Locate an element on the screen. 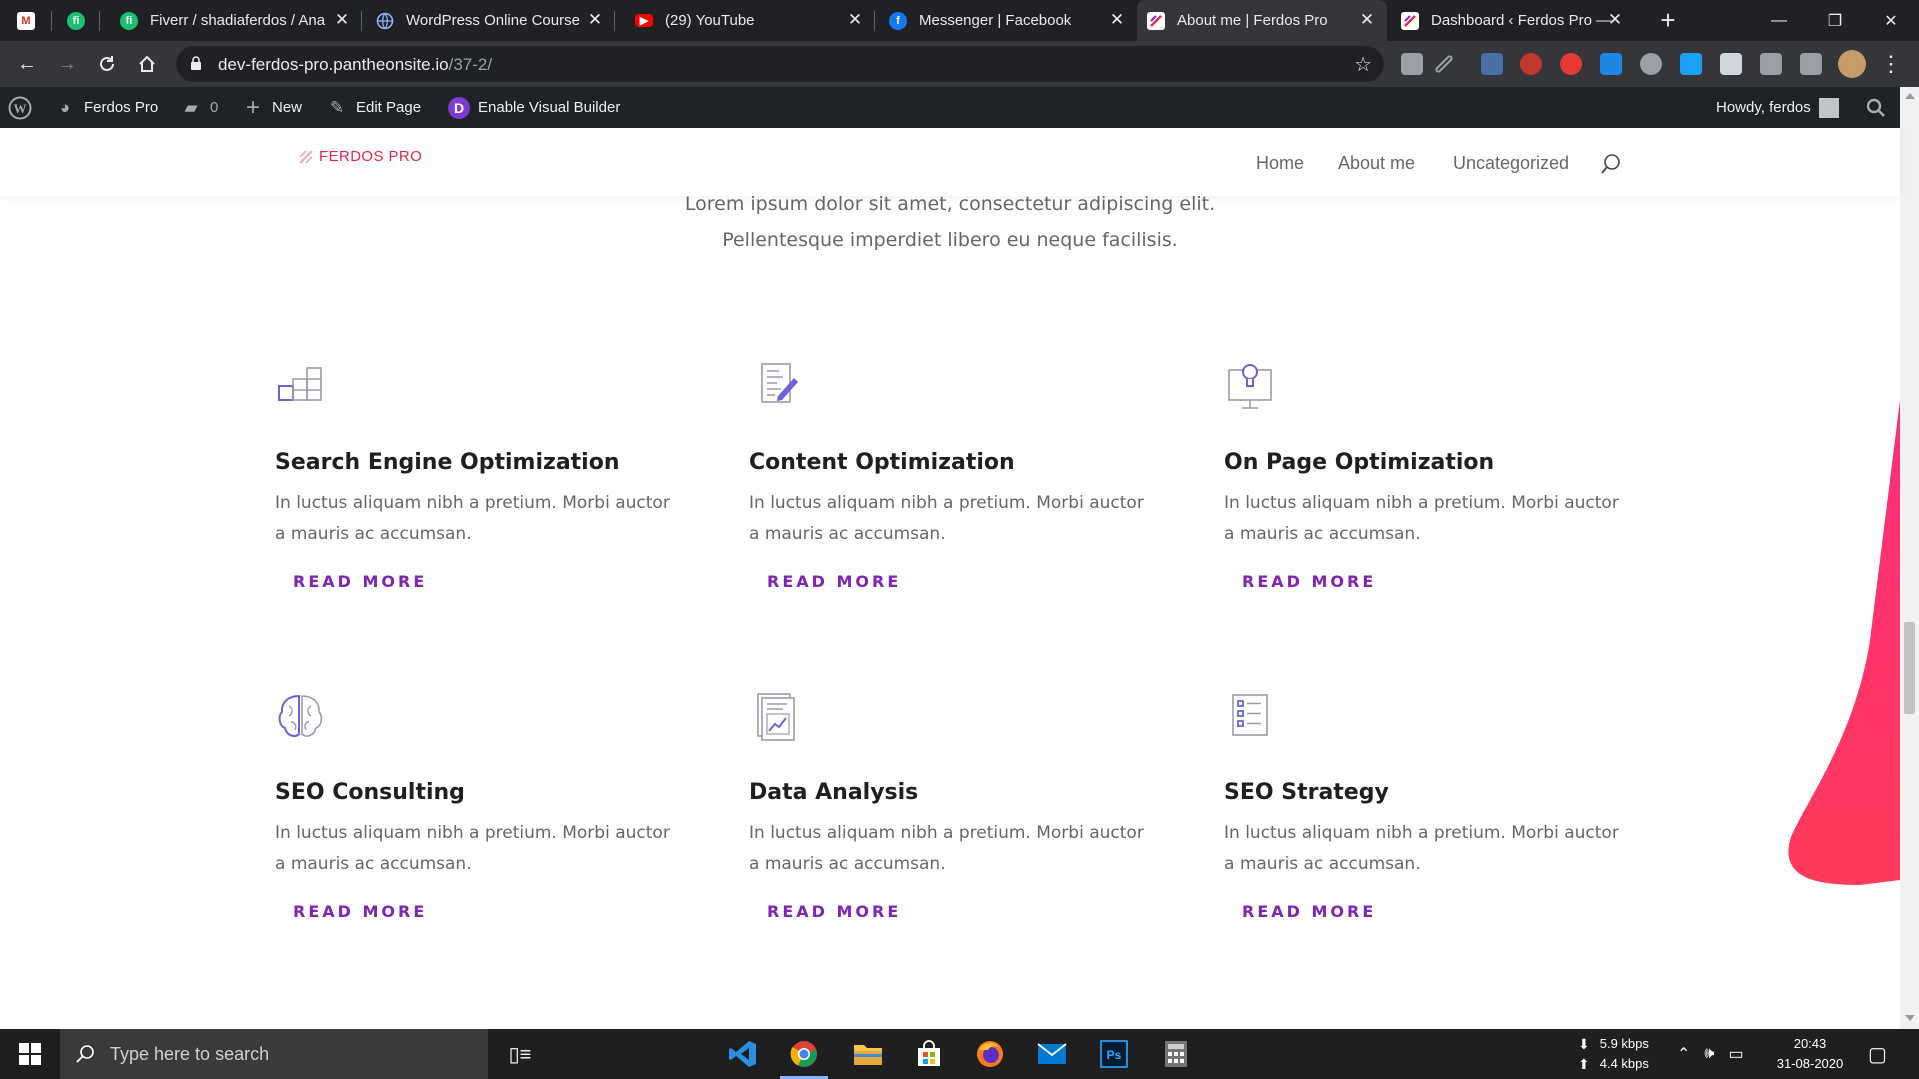 The height and width of the screenshot is (1079, 1919). my-account-menu: Howdy, ferdos is located at coordinates (1777, 107).